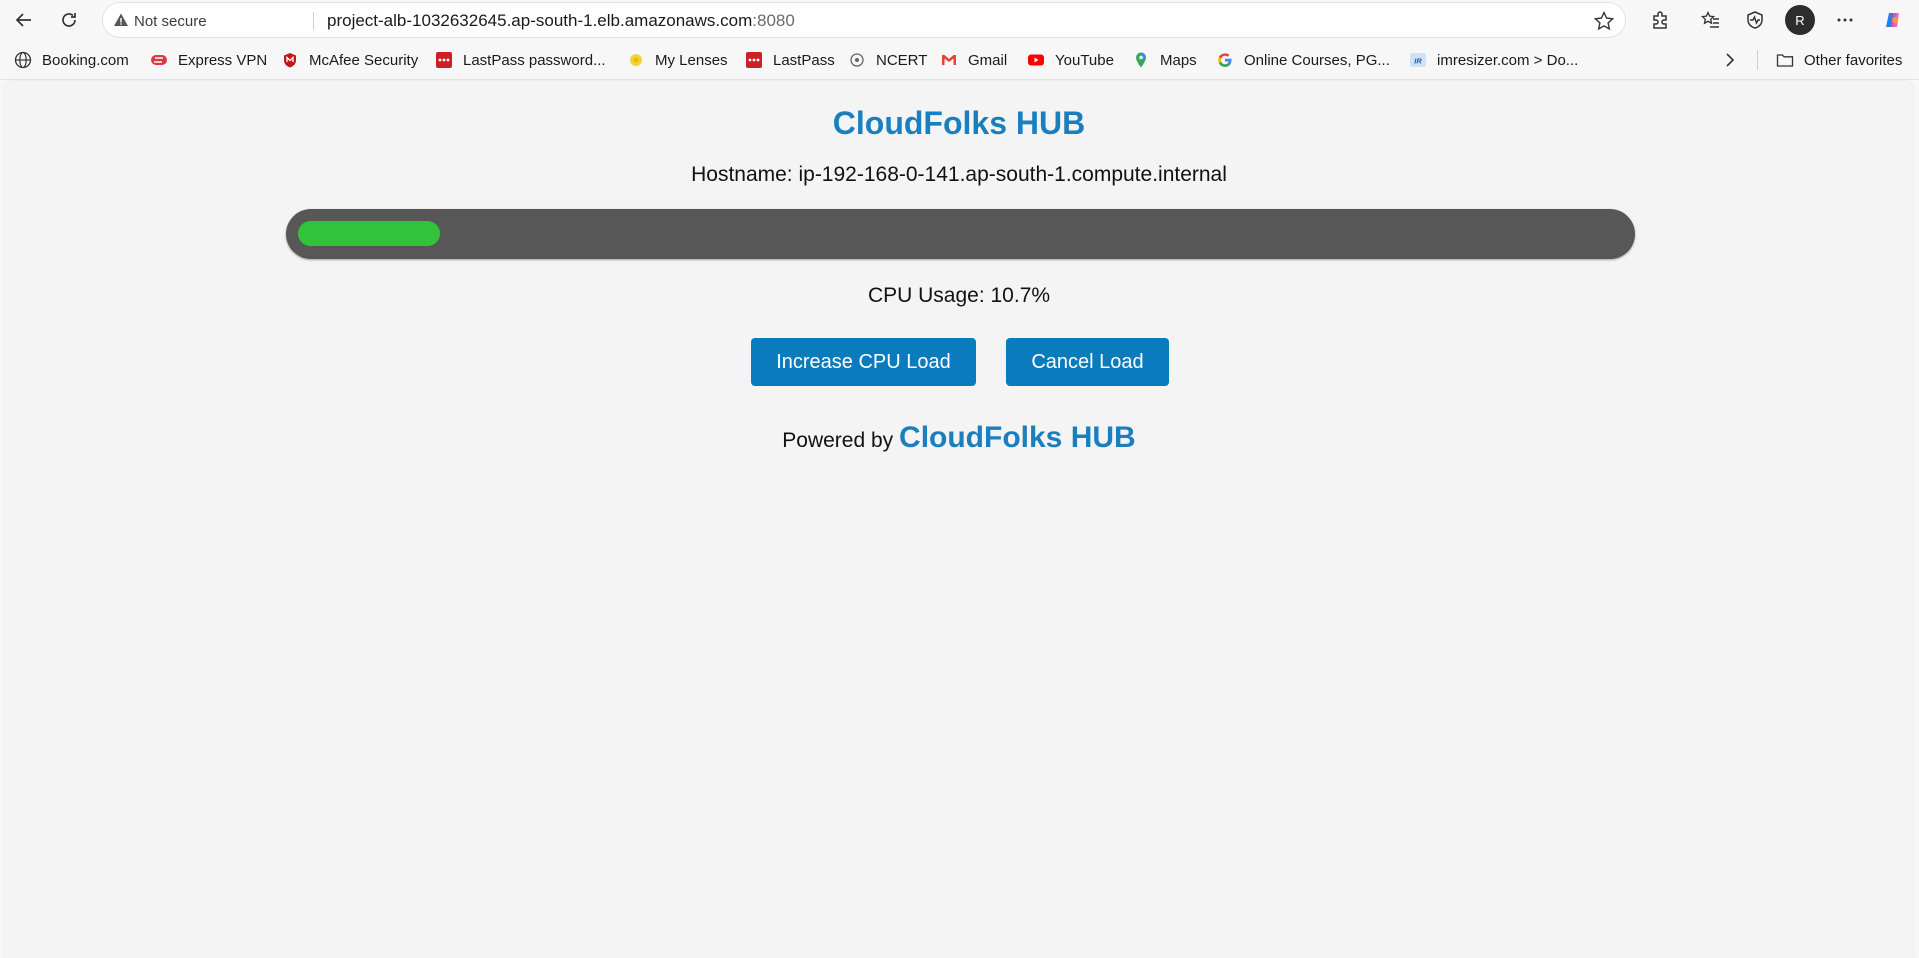 The width and height of the screenshot is (1919, 958). I want to click on other-favorites-label: Other favorites, so click(1853, 60).